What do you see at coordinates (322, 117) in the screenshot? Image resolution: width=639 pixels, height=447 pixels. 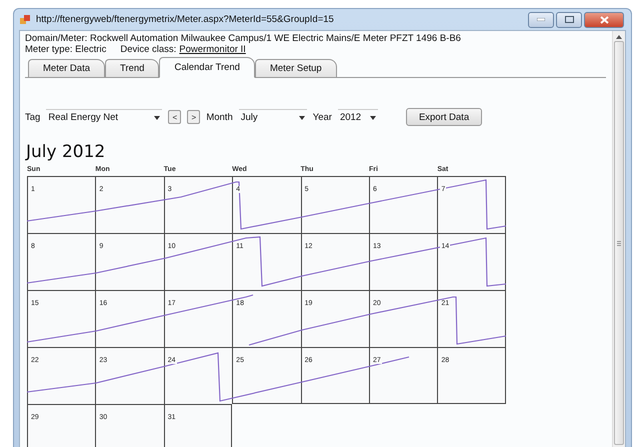 I see `year-label: Year` at bounding box center [322, 117].